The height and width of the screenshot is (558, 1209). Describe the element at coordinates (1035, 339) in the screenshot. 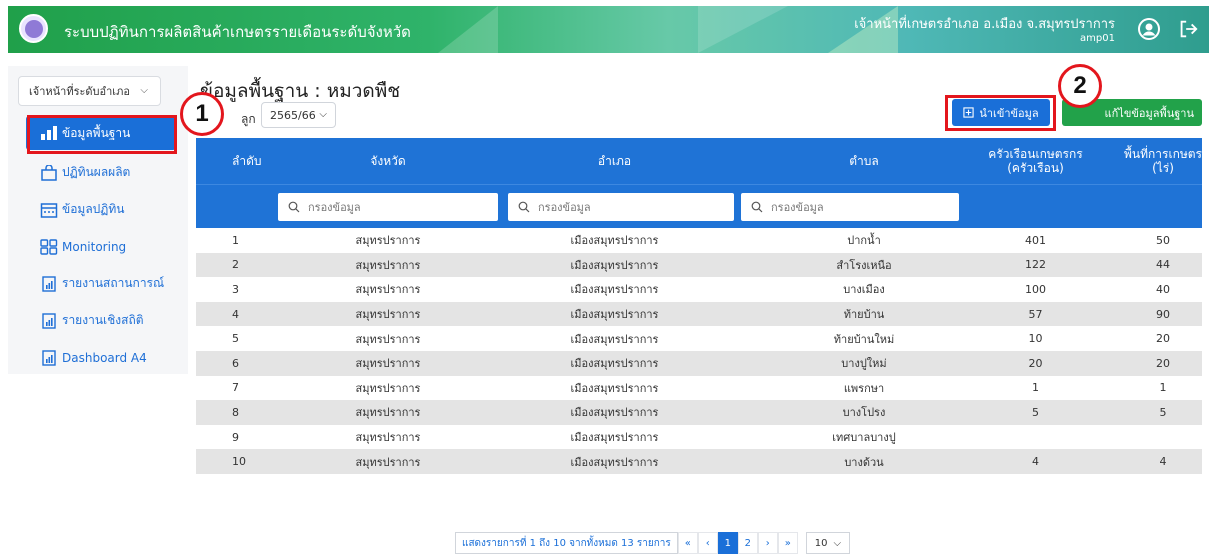

I see `households-cell: 10` at that location.